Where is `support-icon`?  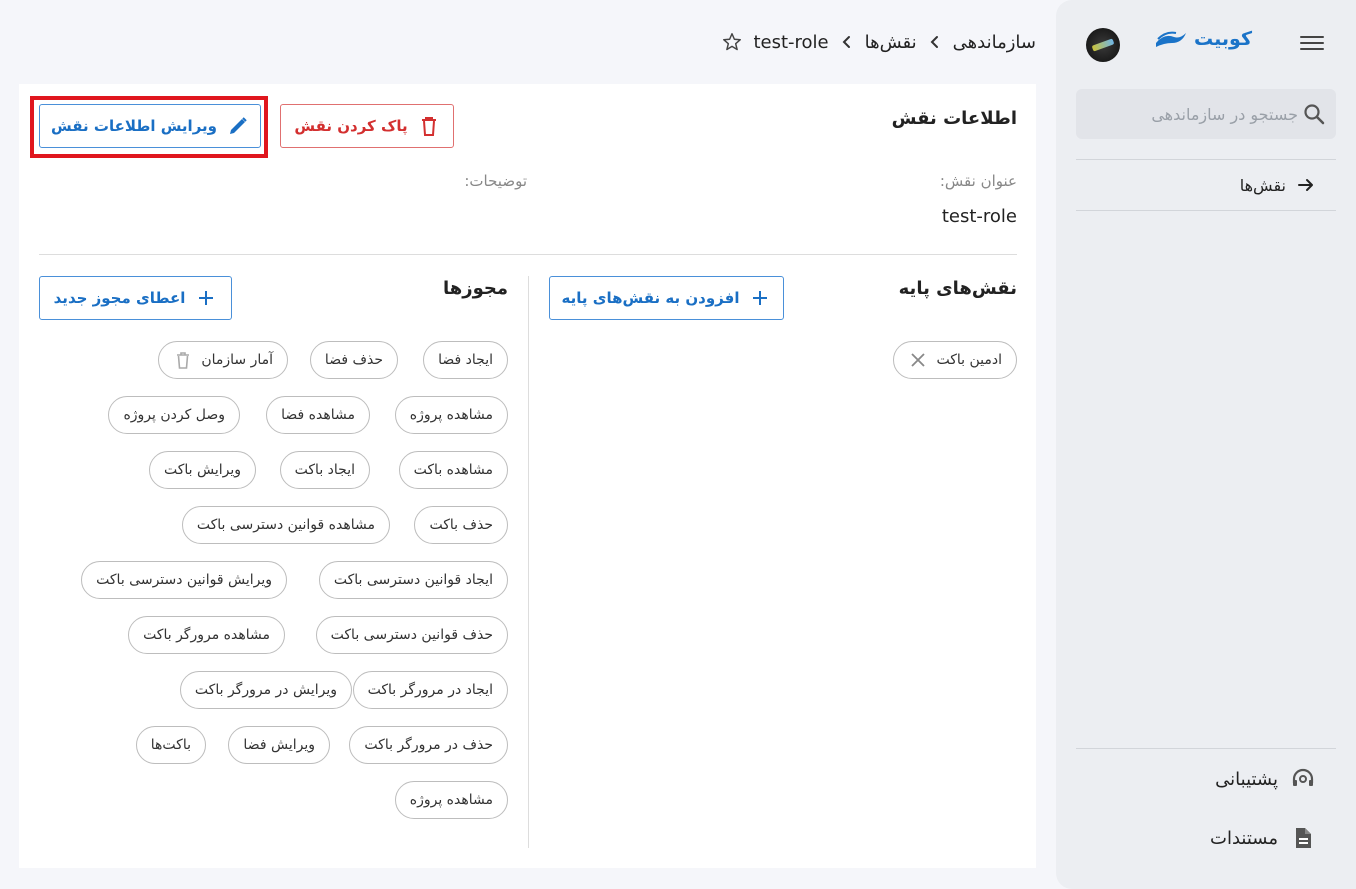 support-icon is located at coordinates (1303, 777).